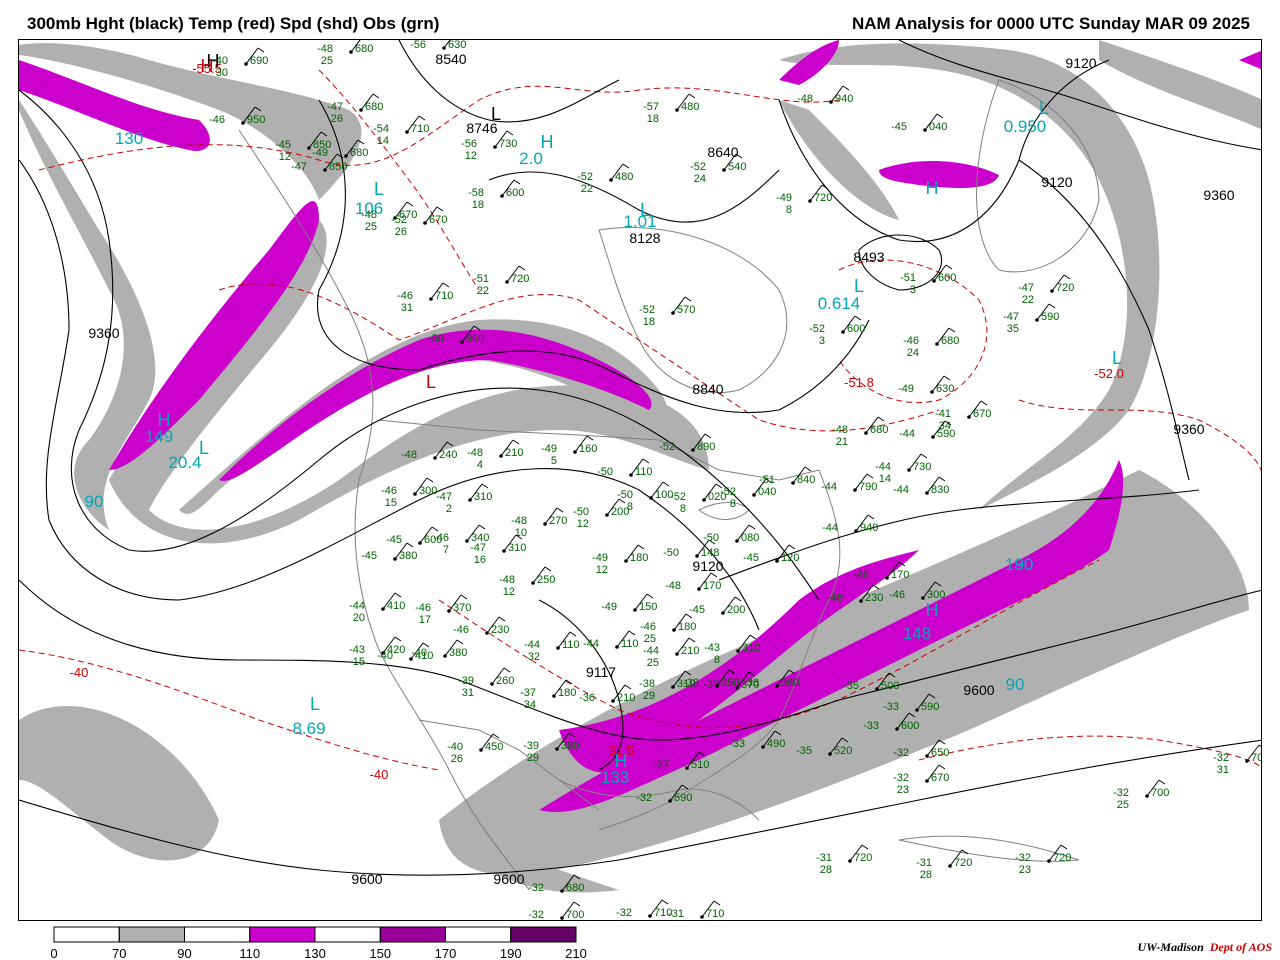 This screenshot has width=1280, height=960. What do you see at coordinates (571, 645) in the screenshot?
I see `station-height: 110` at bounding box center [571, 645].